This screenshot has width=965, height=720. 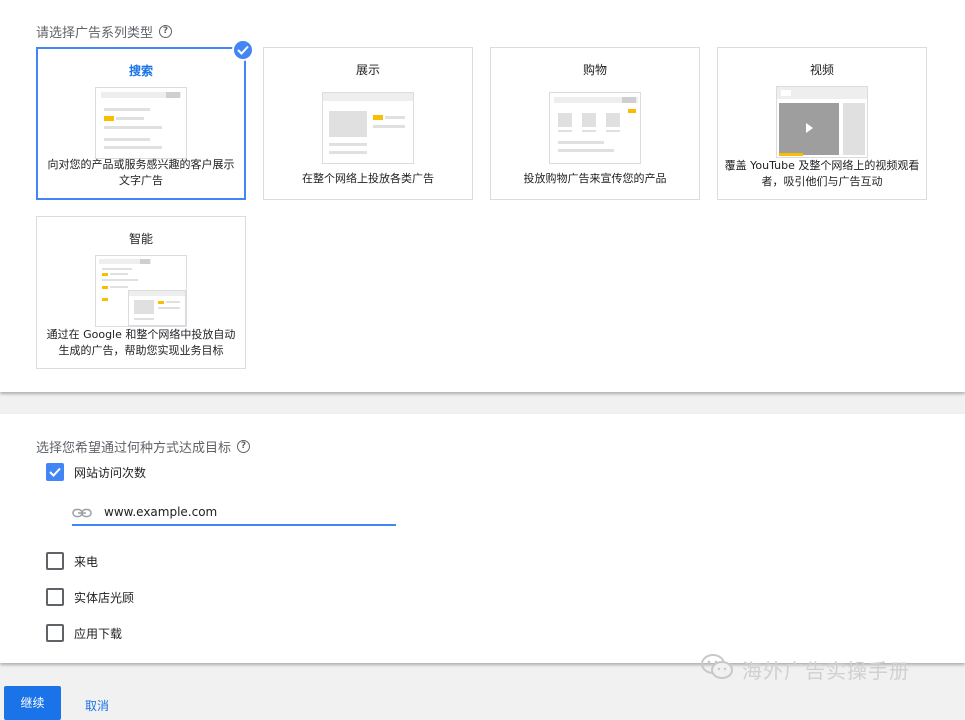 I want to click on campaign-type-label-row: 请选择广告系列类型 ?, so click(x=104, y=31).